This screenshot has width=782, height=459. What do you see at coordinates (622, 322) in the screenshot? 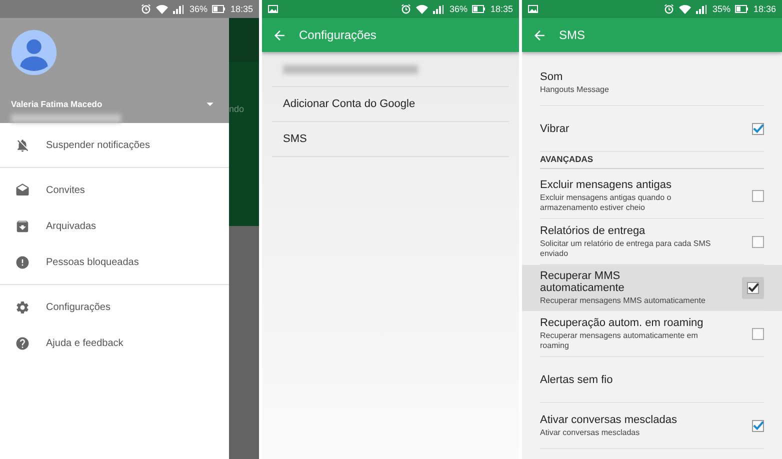
I see `setting-title: Recuperação autom. em roaming` at bounding box center [622, 322].